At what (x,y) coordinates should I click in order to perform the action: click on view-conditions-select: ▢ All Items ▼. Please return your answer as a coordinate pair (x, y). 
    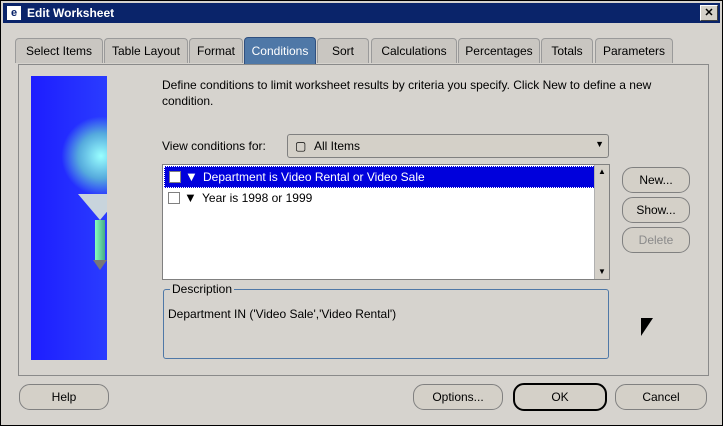
    Looking at the image, I should click on (448, 146).